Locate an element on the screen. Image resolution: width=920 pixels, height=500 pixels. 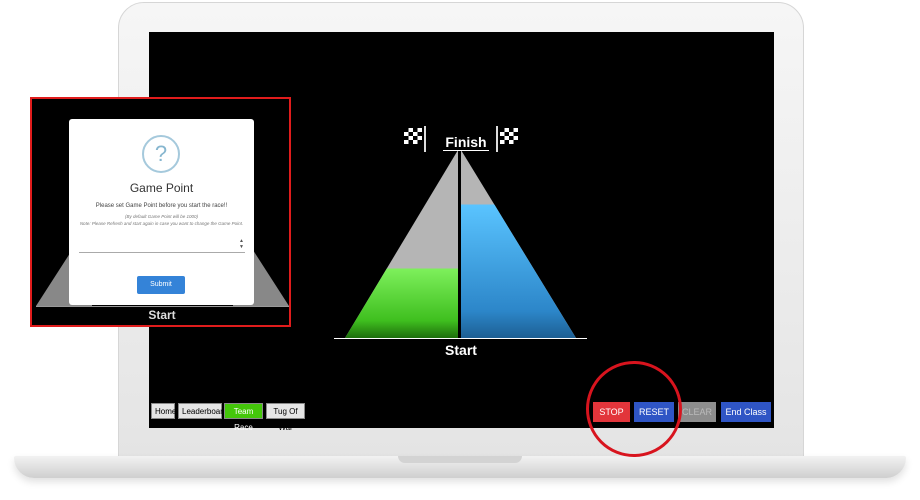
modal-title: Game Point is located at coordinates (161, 188).